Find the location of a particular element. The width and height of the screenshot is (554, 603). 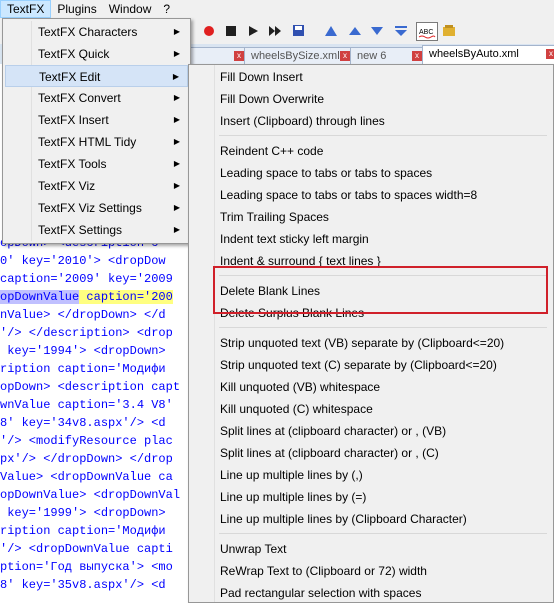

menu-item-label: Kill unquoted (C) whitespace is located at coordinates (296, 409).